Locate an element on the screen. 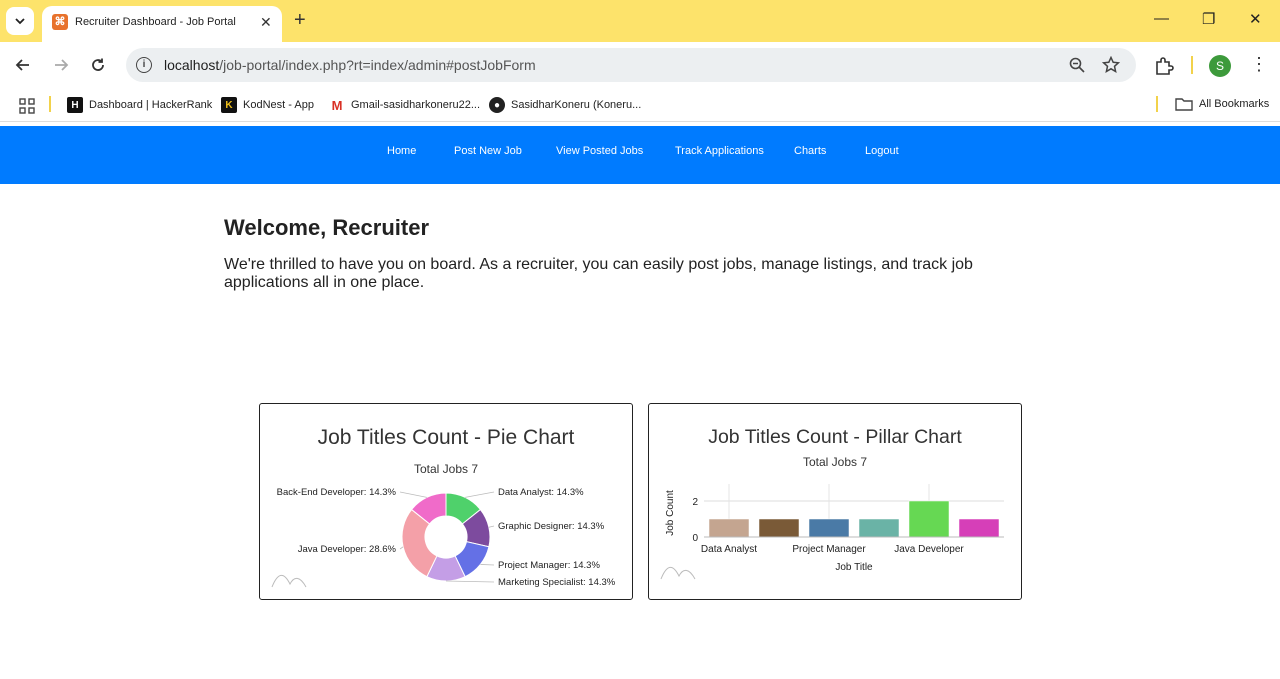 Image resolution: width=1280 pixels, height=679 pixels. x-tick-label: Project Manager is located at coordinates (829, 549).